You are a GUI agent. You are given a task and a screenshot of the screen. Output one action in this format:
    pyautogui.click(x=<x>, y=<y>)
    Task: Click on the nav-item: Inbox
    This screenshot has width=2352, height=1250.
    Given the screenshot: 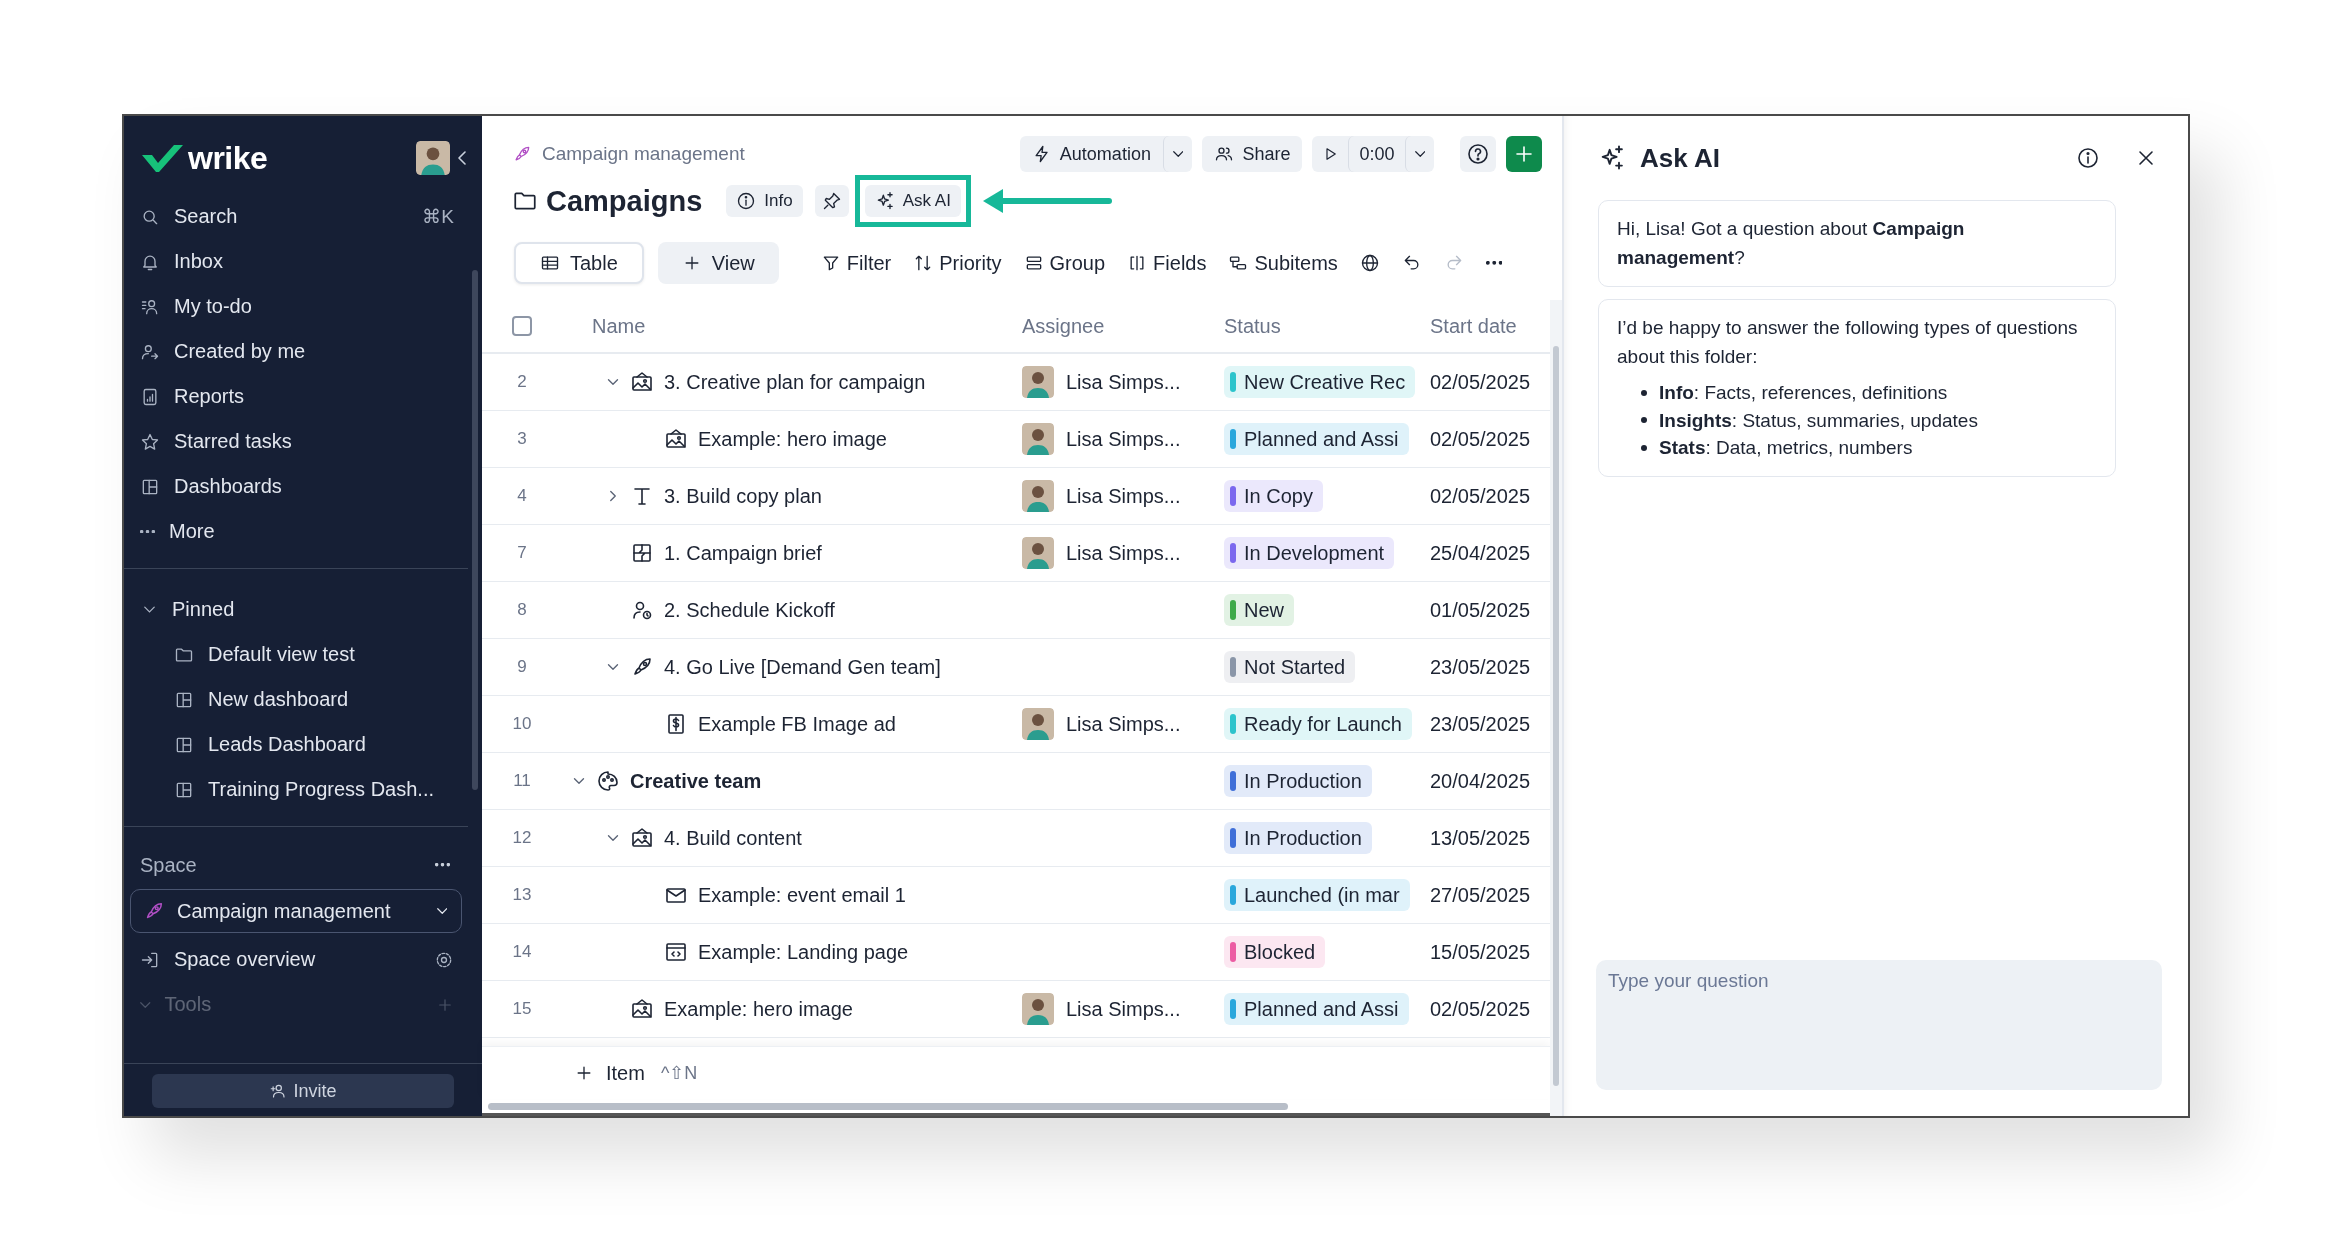 What is the action you would take?
    pyautogui.click(x=296, y=261)
    